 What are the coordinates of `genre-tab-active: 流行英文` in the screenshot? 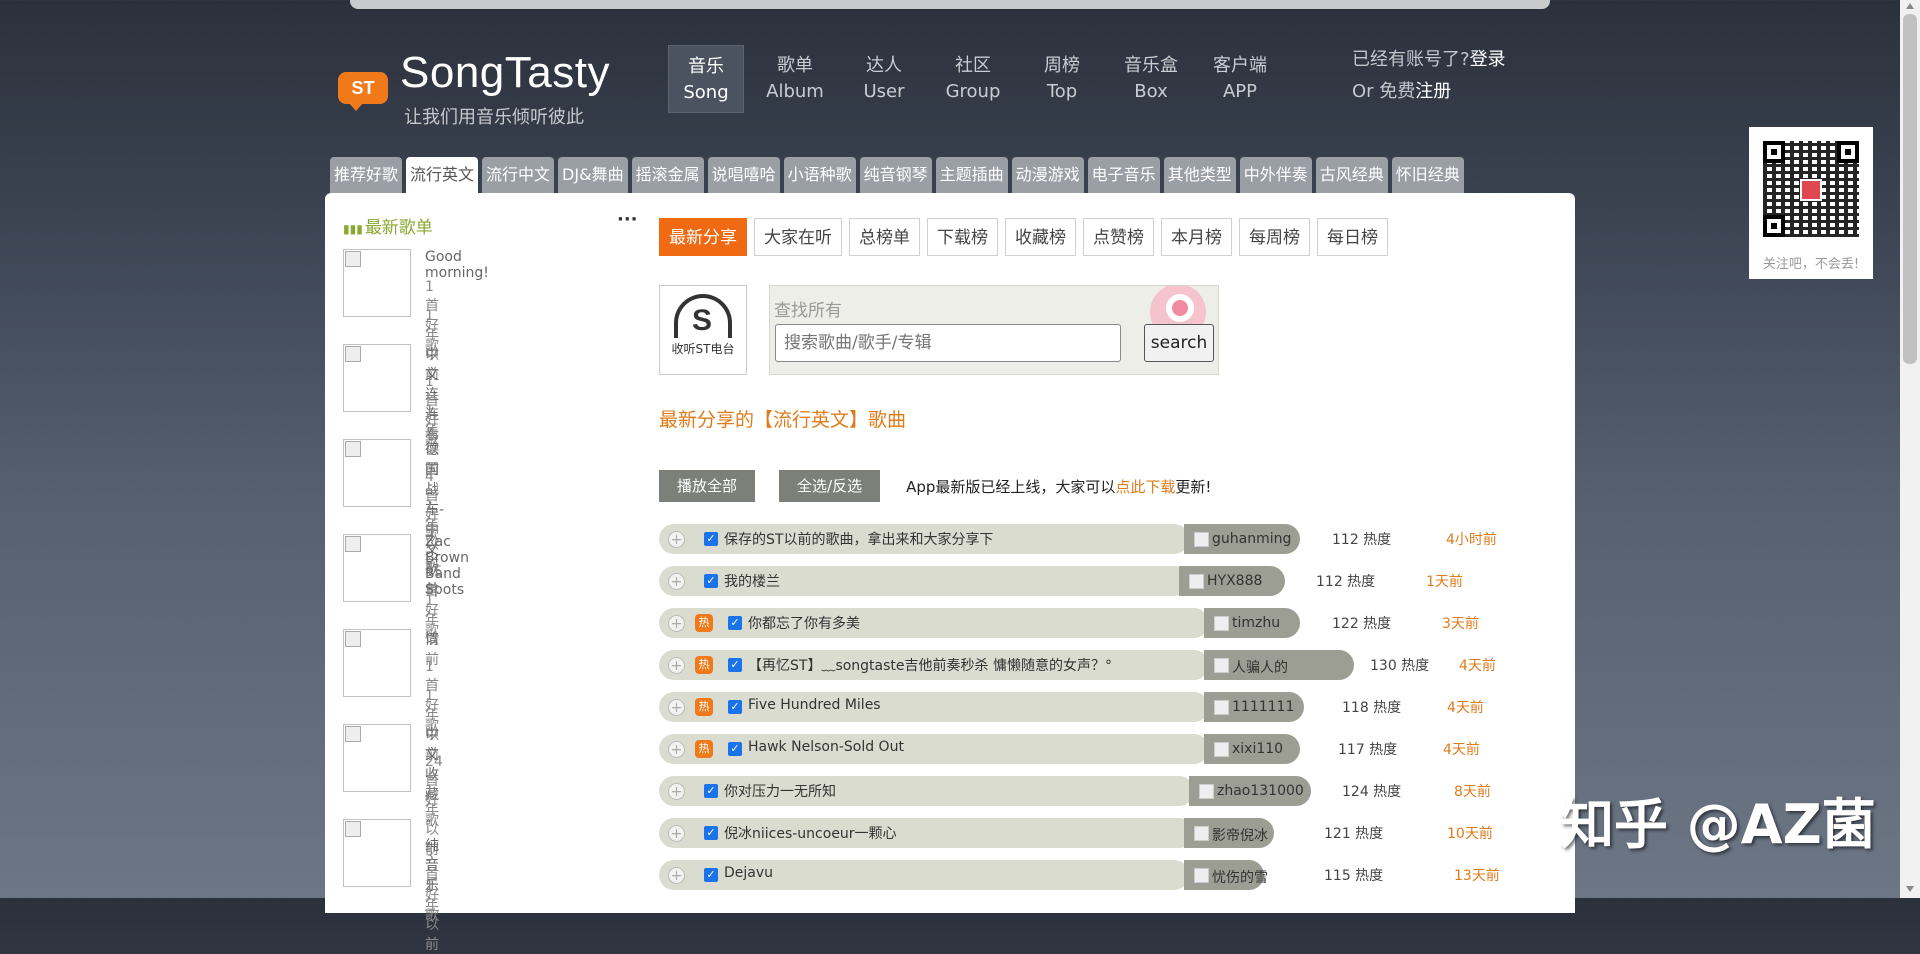 It's located at (442, 175).